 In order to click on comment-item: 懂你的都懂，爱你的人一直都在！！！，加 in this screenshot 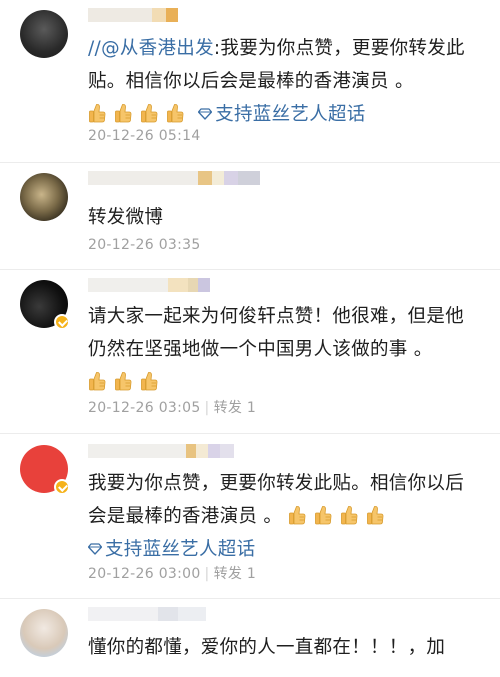, I will do `click(250, 638)`.